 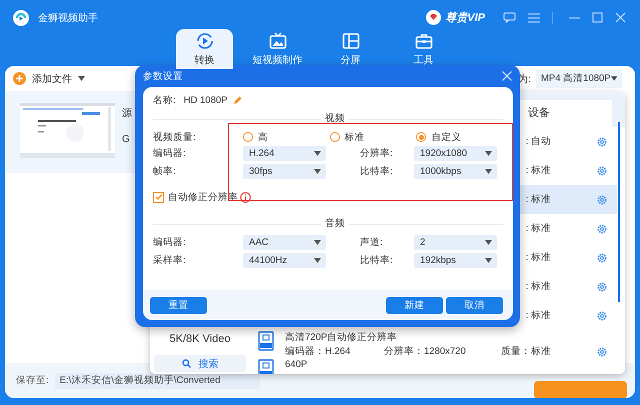 What do you see at coordinates (376, 153) in the screenshot?
I see `field-label: 分辨率:` at bounding box center [376, 153].